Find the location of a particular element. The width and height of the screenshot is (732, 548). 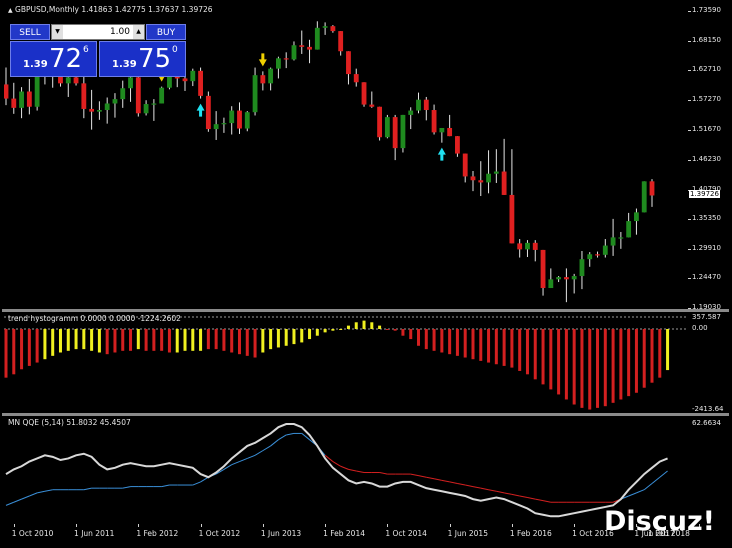

time-axis-label: 1 Oct 2014 is located at coordinates (406, 533).